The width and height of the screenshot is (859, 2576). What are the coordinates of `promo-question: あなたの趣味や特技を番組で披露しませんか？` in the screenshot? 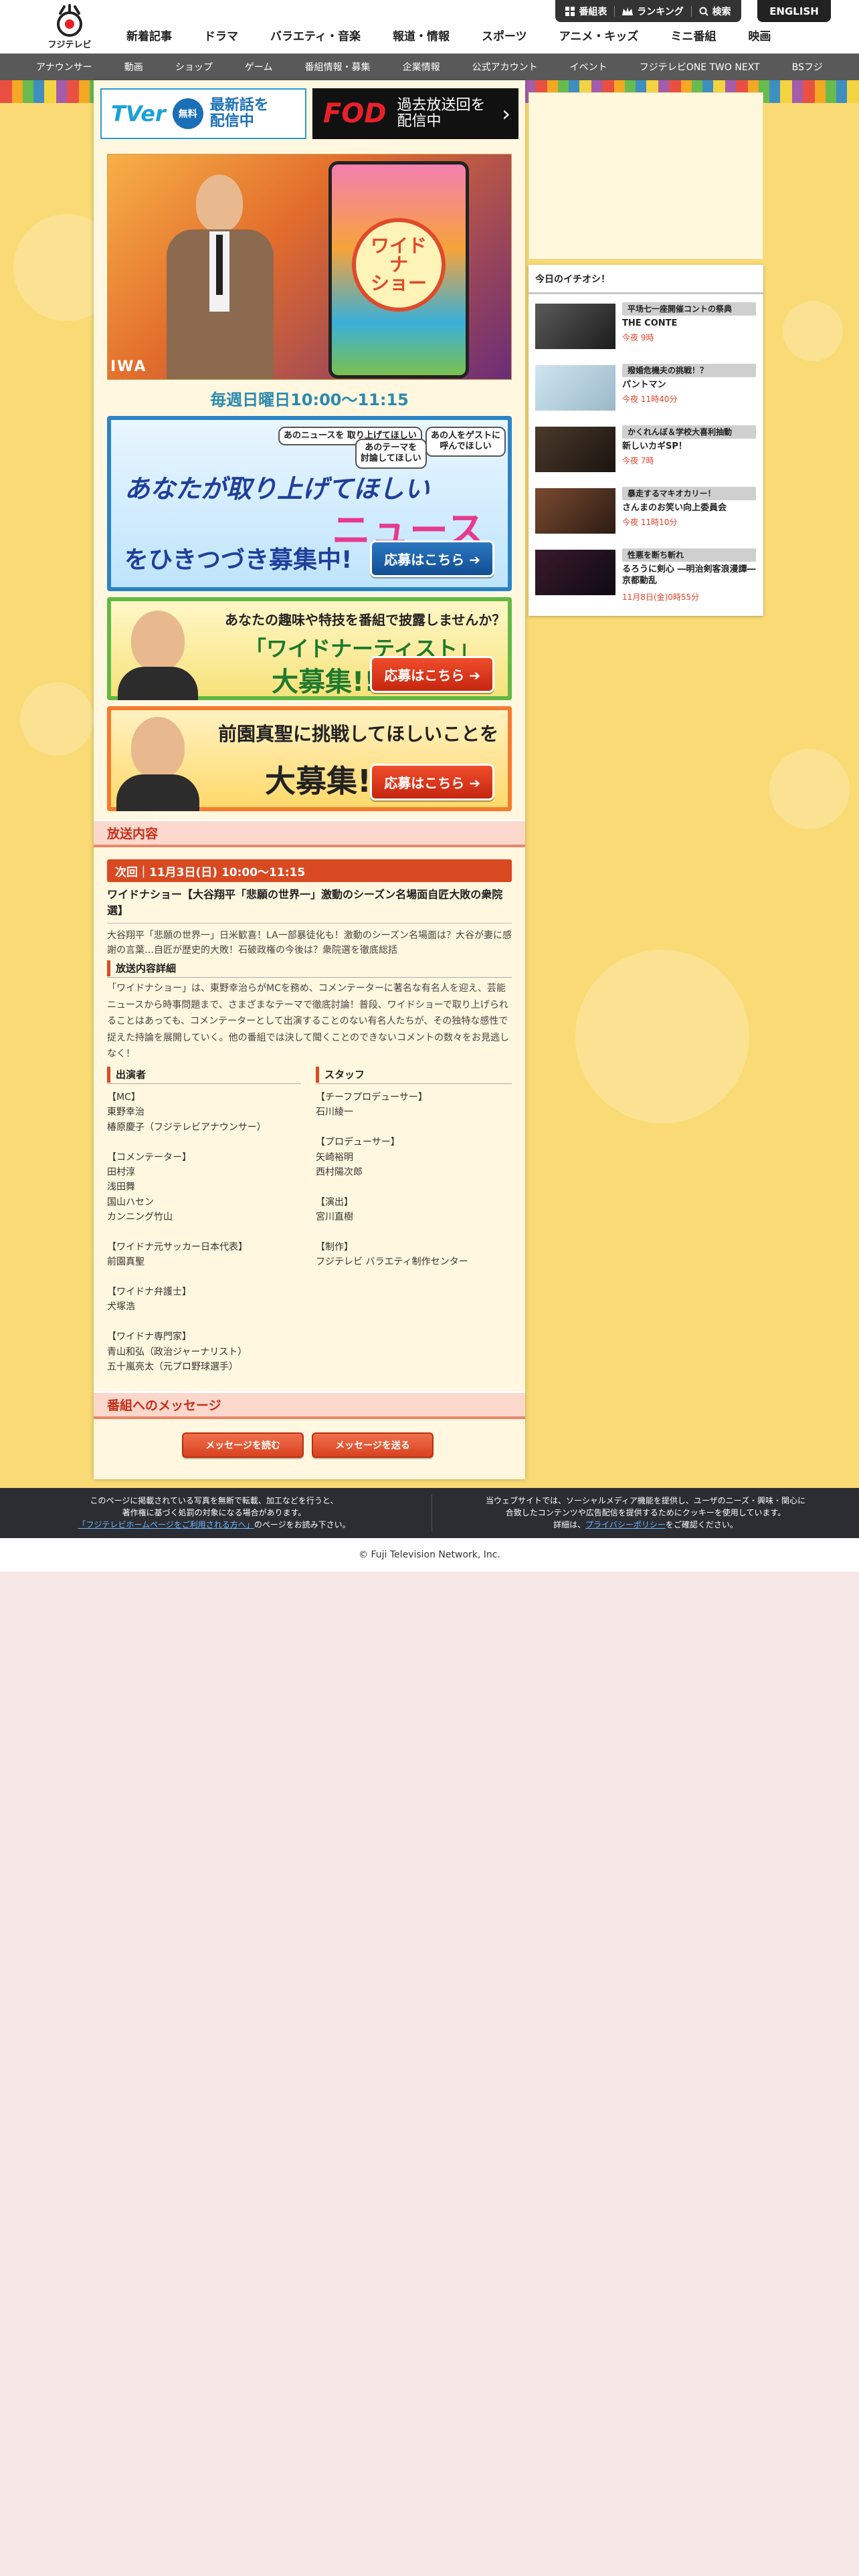 It's located at (366, 620).